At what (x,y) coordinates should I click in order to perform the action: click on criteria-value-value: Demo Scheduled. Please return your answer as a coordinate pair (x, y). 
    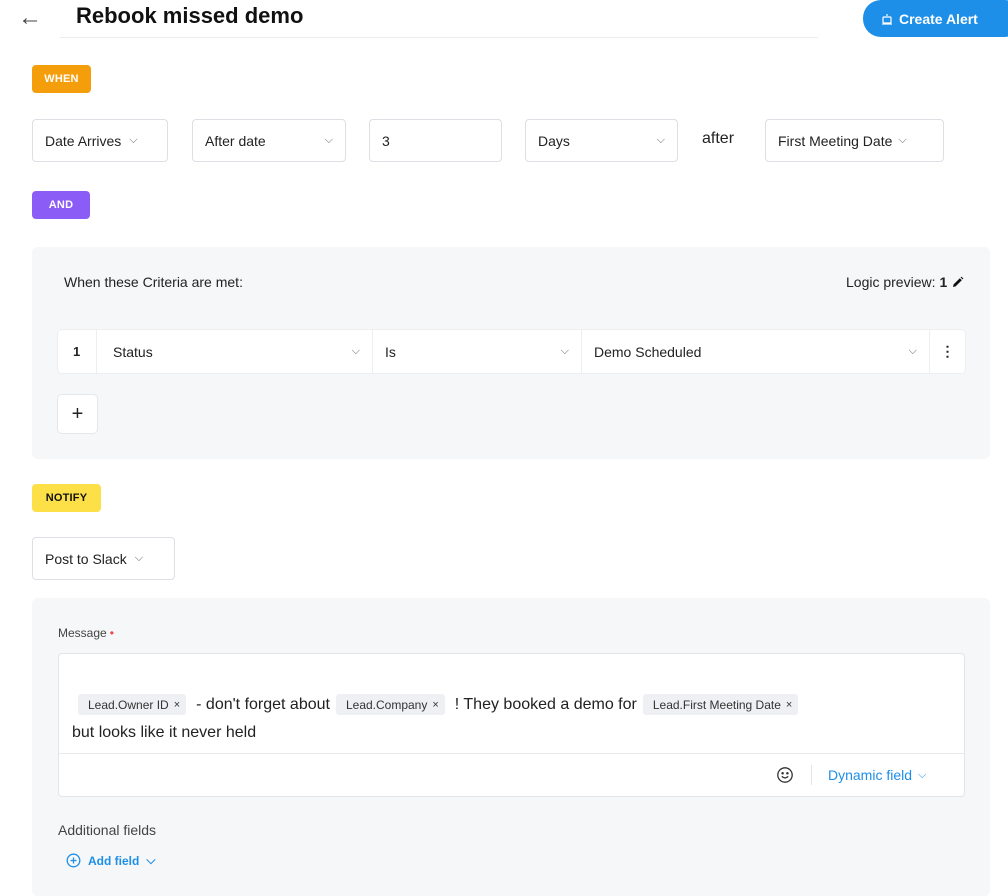
    Looking at the image, I should click on (648, 351).